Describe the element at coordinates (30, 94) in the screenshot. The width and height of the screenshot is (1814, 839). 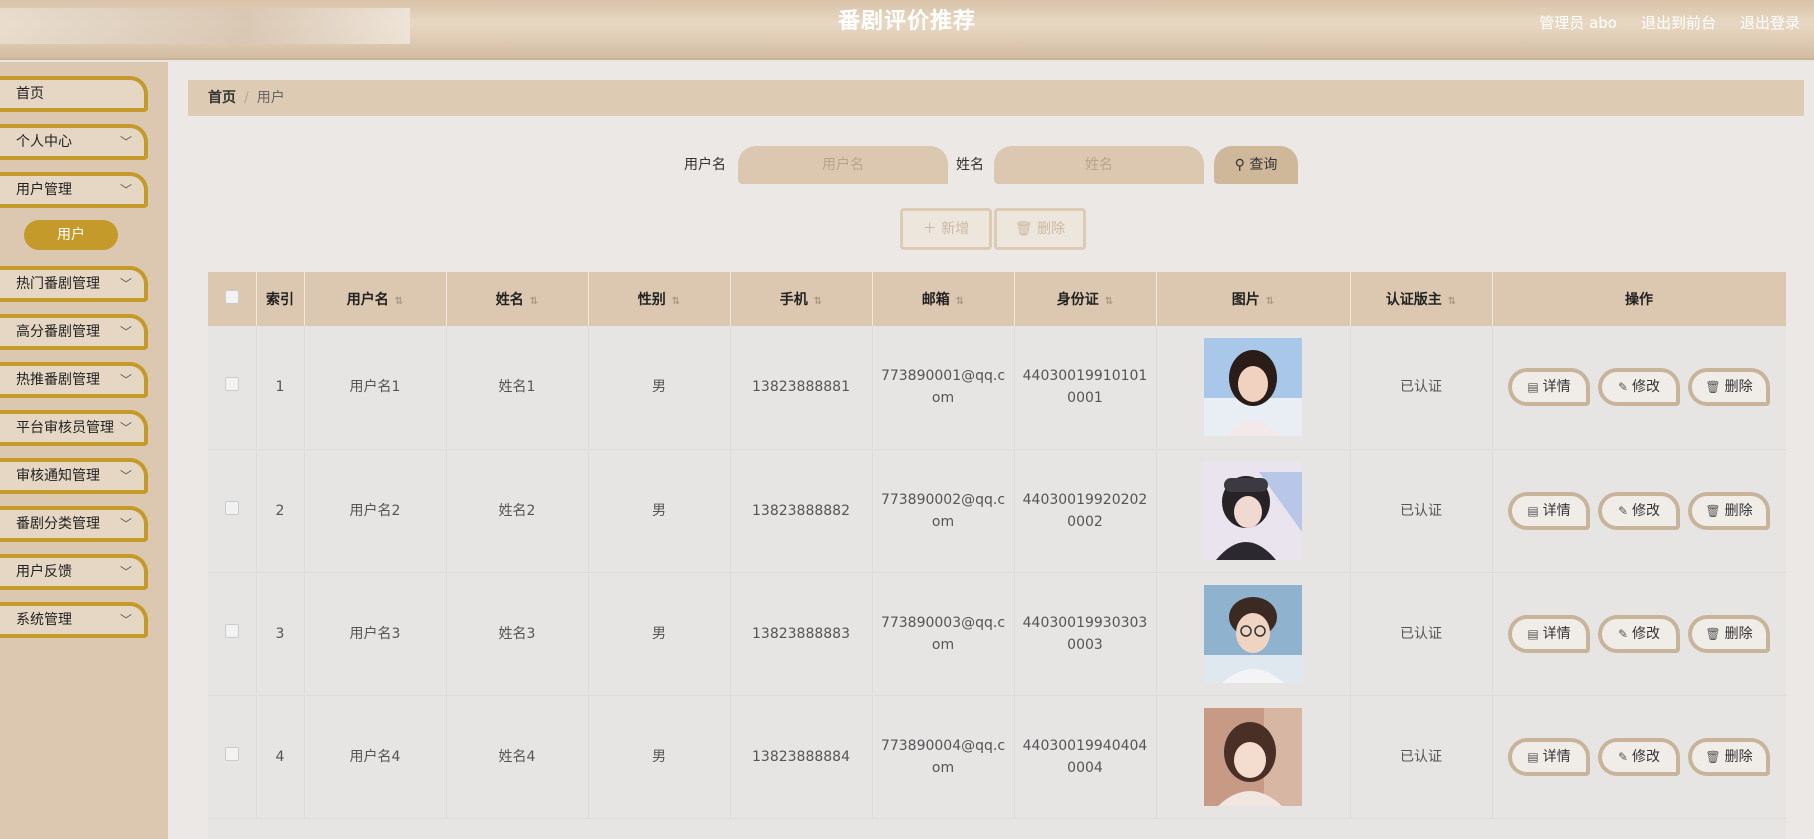
I see `sidebar-item-label: 首页` at that location.